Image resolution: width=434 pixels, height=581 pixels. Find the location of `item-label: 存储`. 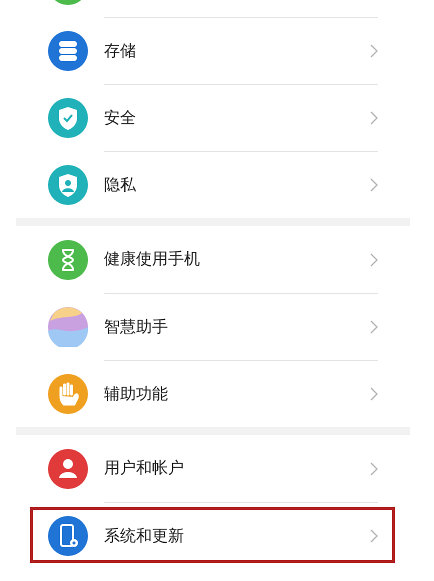

item-label: 存储 is located at coordinates (120, 51).